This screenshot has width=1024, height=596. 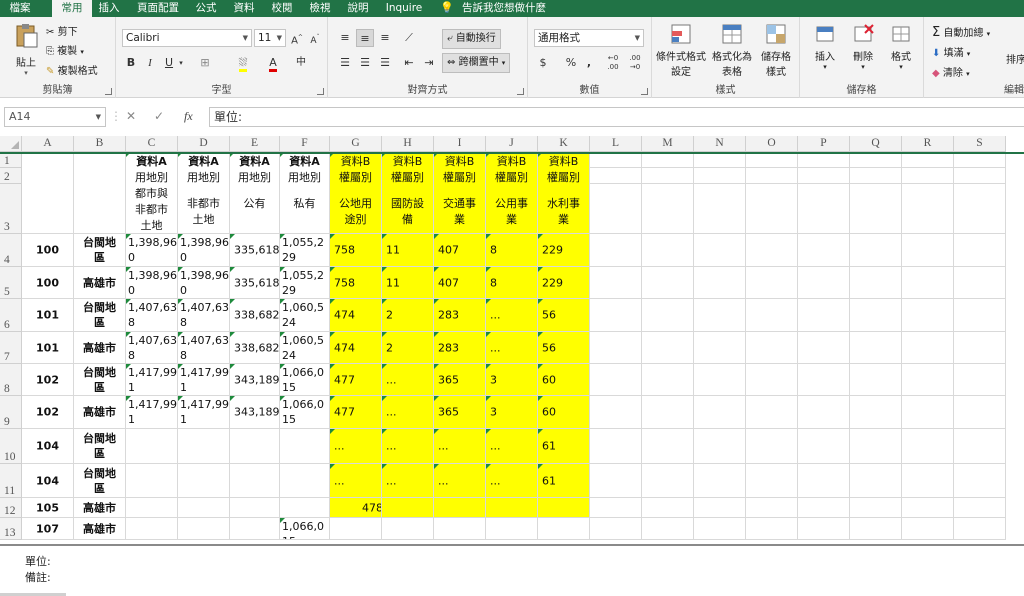 What do you see at coordinates (668, 446) in the screenshot?
I see `cell-M10` at bounding box center [668, 446].